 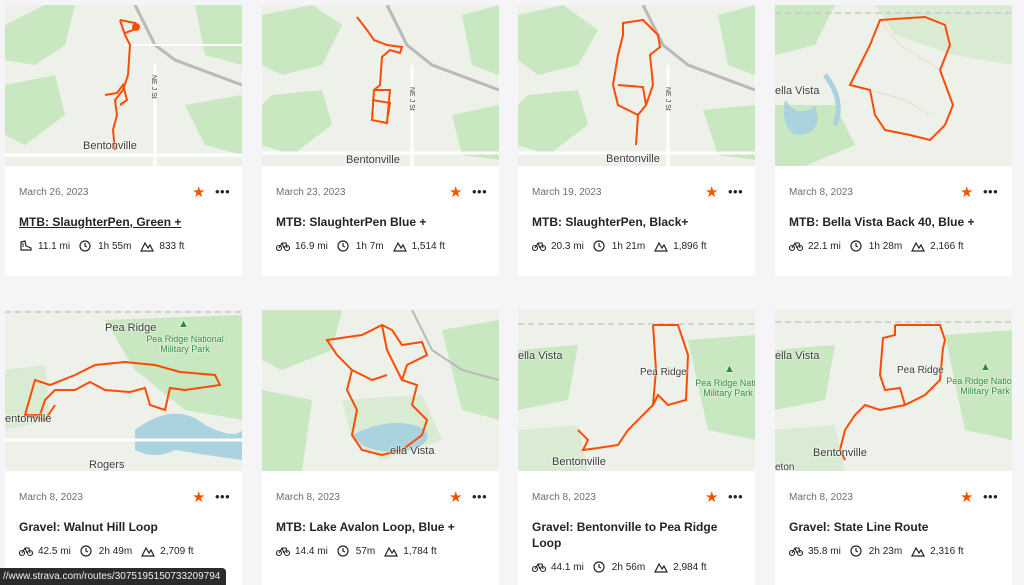 I want to click on route-elevation: 2,166 ft, so click(x=947, y=246).